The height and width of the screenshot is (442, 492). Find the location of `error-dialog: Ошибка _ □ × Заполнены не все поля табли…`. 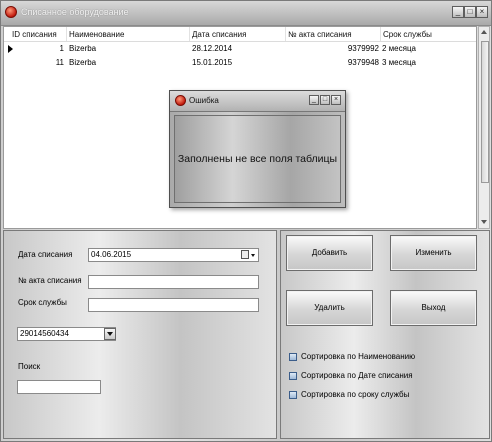

error-dialog: Ошибка _ □ × Заполнены не все поля табли… is located at coordinates (257, 149).